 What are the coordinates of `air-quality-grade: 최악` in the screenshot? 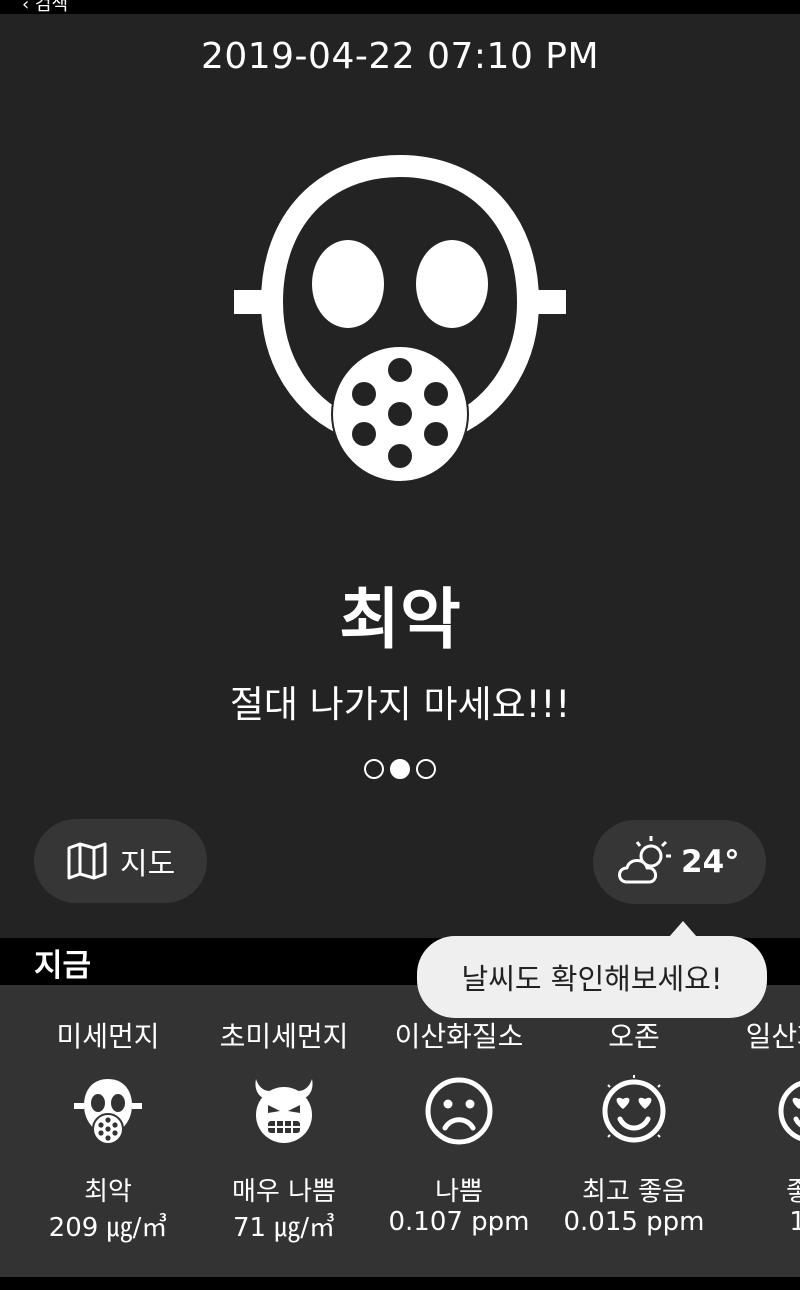 It's located at (400, 619).